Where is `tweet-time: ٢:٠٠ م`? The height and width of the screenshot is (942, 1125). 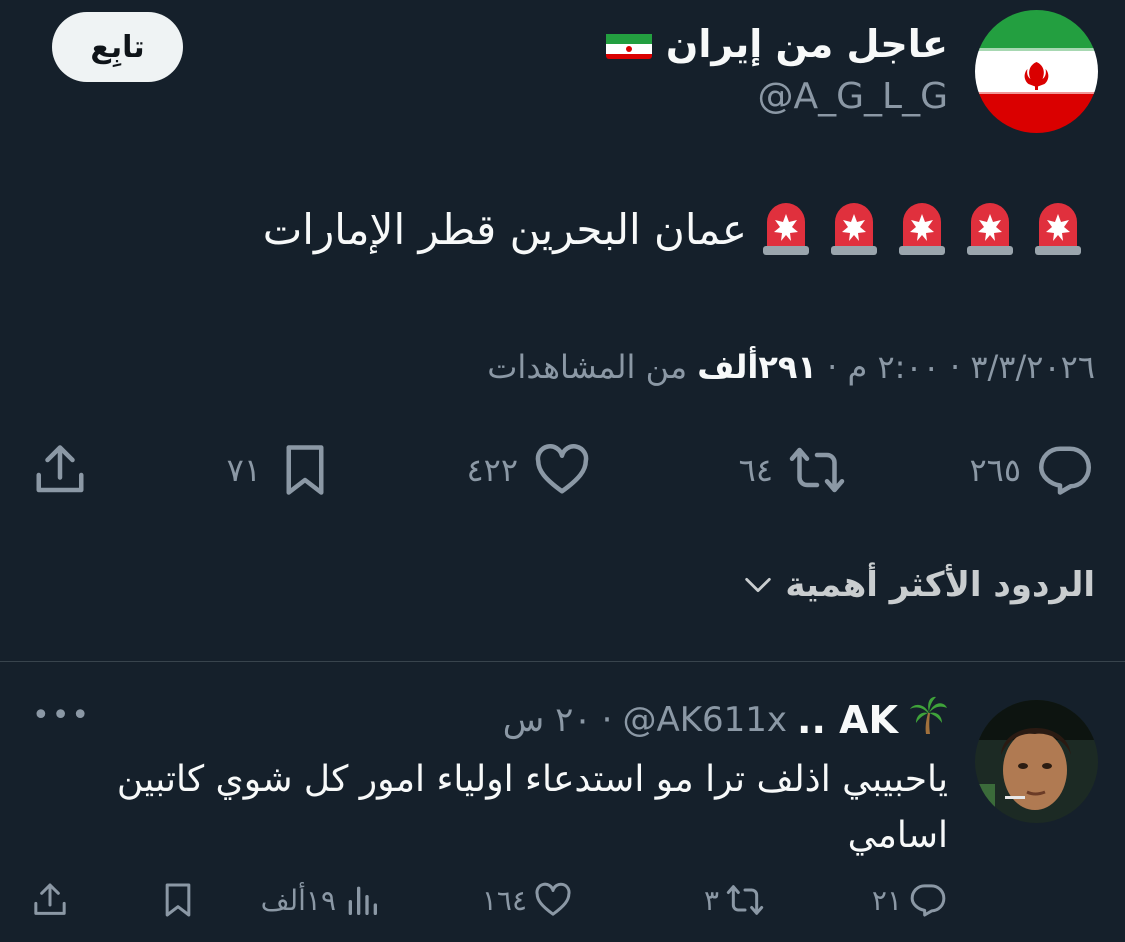 tweet-time: ٢:٠٠ م is located at coordinates (893, 367).